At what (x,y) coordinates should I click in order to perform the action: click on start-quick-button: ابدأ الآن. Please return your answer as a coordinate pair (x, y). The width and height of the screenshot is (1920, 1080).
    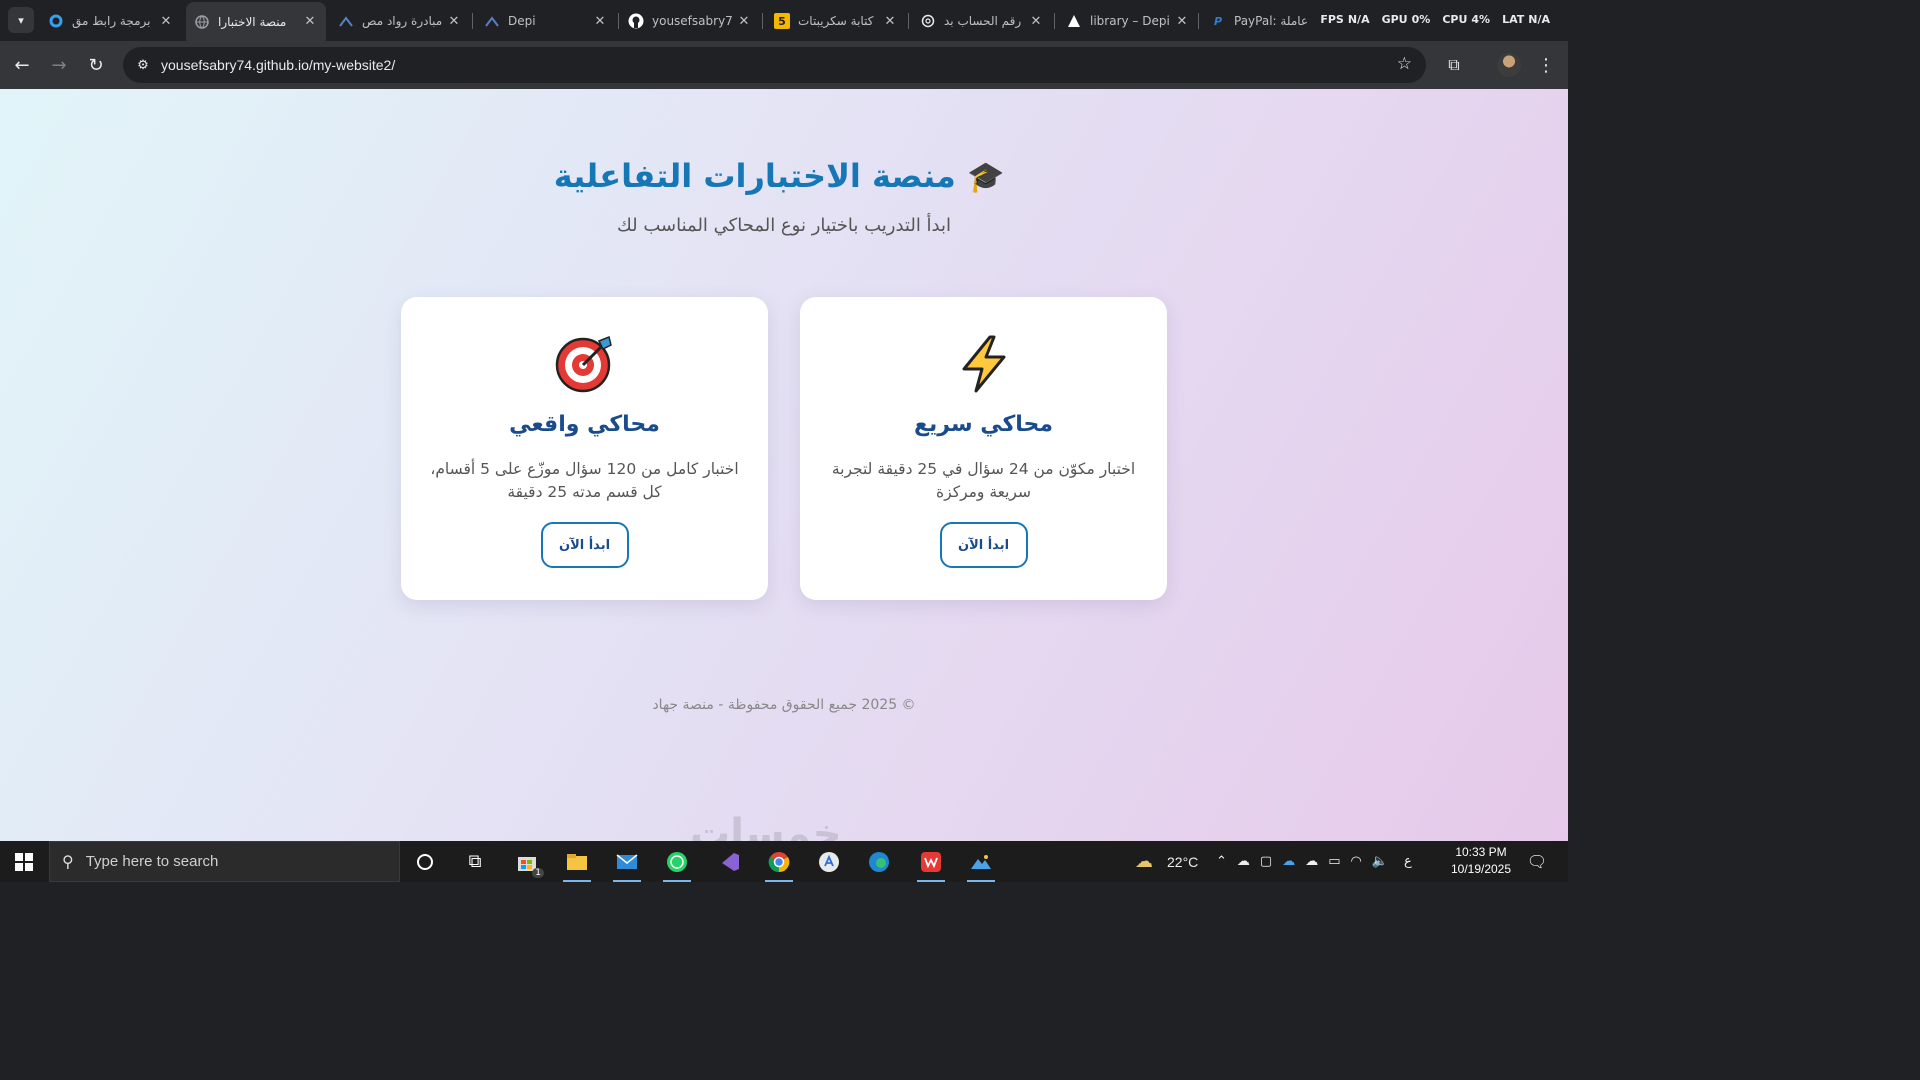
    Looking at the image, I should click on (983, 545).